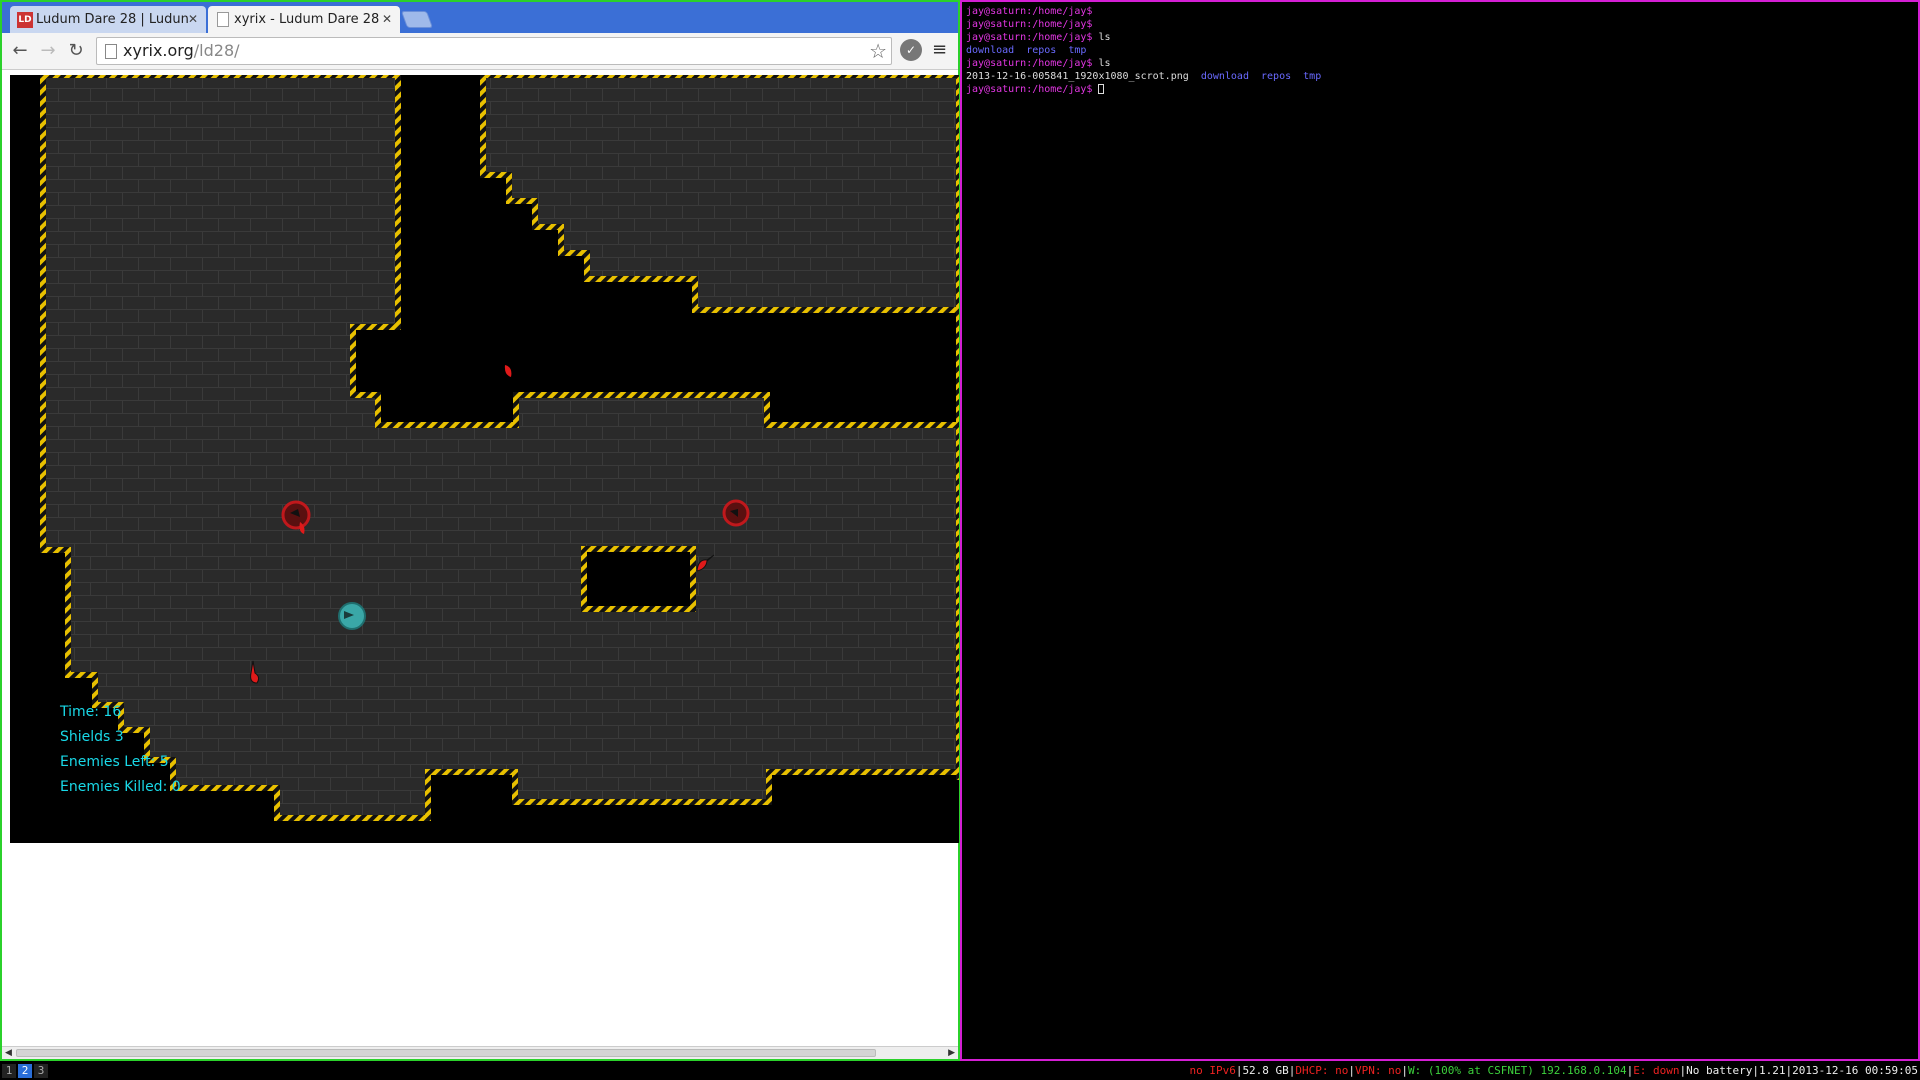 The height and width of the screenshot is (1080, 1920). I want to click on address-bar: xyrix.org/ld28/ ☆, so click(494, 51).